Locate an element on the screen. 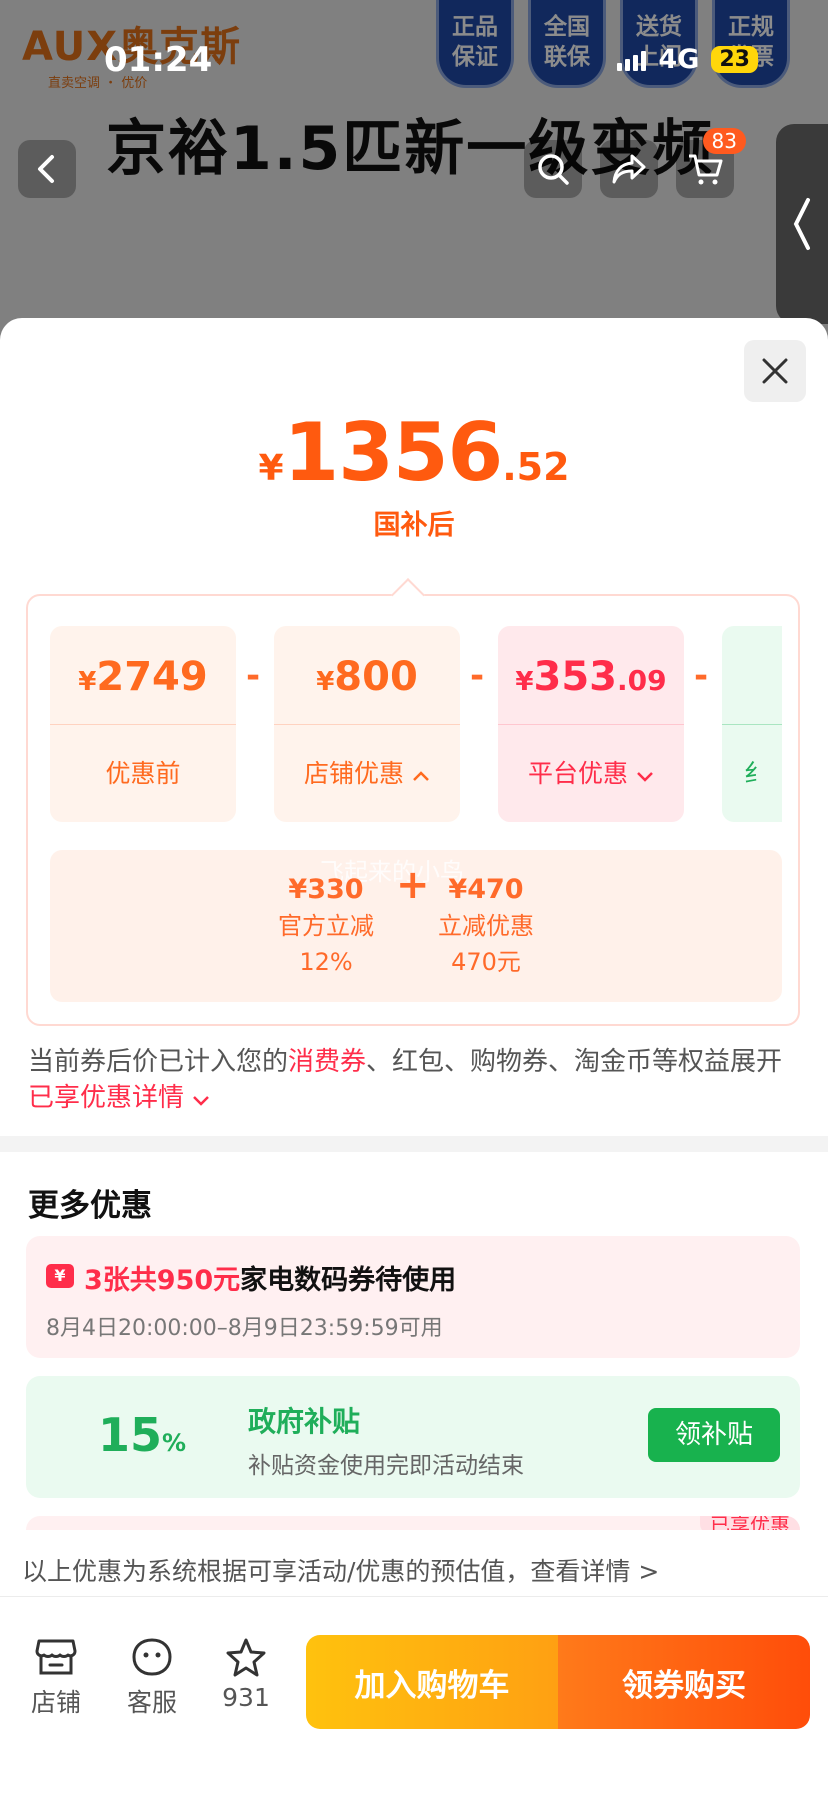  government-subsidy-card: 15% 政府补贴 补贴资金使用完即活动结束 领补贴 is located at coordinates (413, 1437).